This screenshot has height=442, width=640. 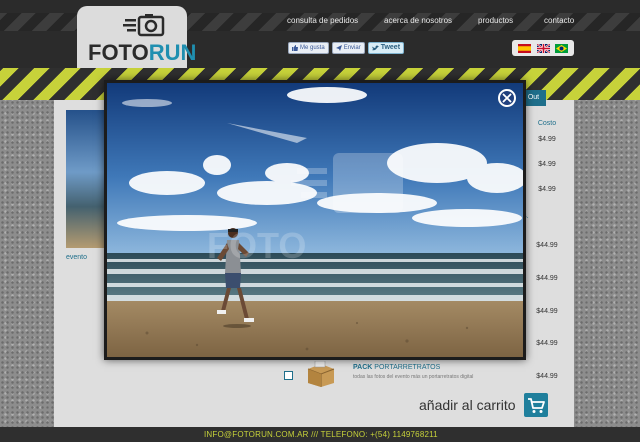 I want to click on logo: FOTORUN, so click(x=136, y=37).